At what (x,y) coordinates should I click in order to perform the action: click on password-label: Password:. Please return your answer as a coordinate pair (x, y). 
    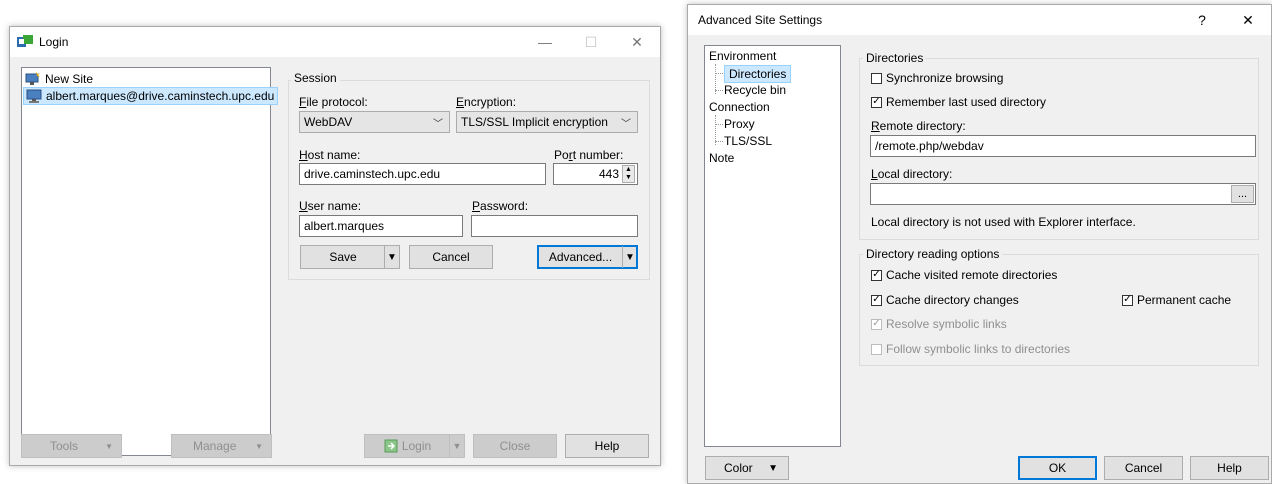
    Looking at the image, I should click on (500, 206).